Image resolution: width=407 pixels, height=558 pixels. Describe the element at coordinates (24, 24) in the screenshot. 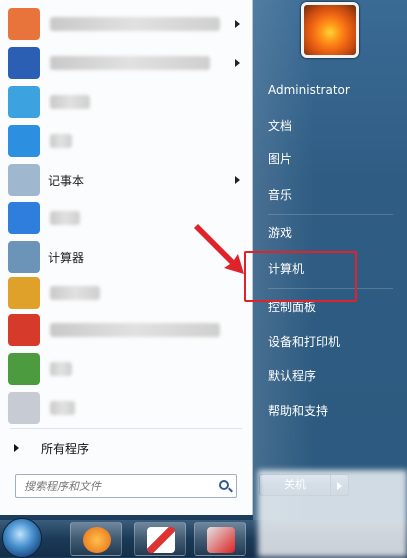

I see `pdf-icon` at that location.